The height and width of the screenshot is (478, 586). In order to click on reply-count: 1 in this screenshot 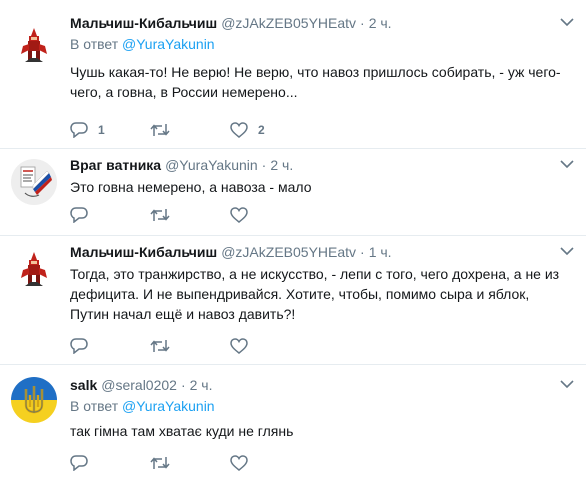, I will do `click(101, 130)`.